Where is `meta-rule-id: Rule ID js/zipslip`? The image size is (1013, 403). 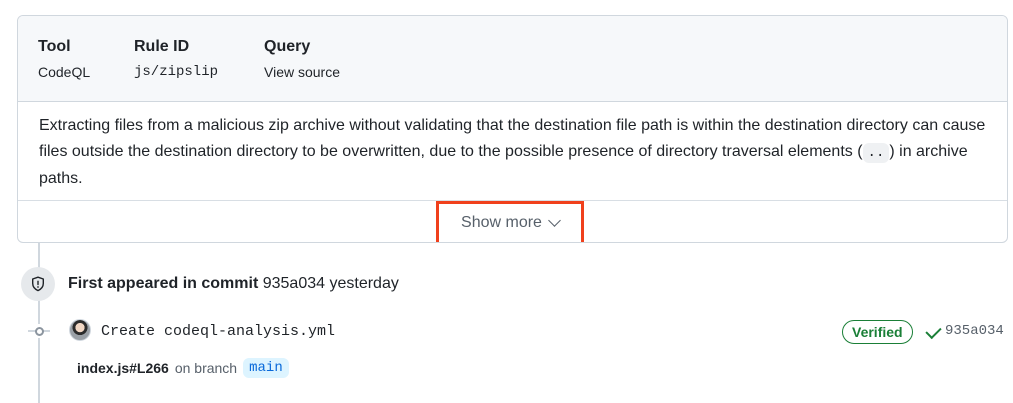 meta-rule-id: Rule ID js/zipslip is located at coordinates (176, 59).